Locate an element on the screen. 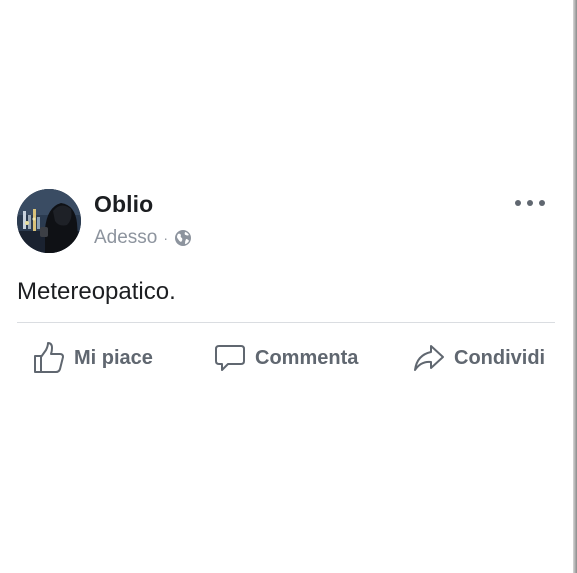 The height and width of the screenshot is (573, 577). comment-label: Commenta is located at coordinates (307, 357).